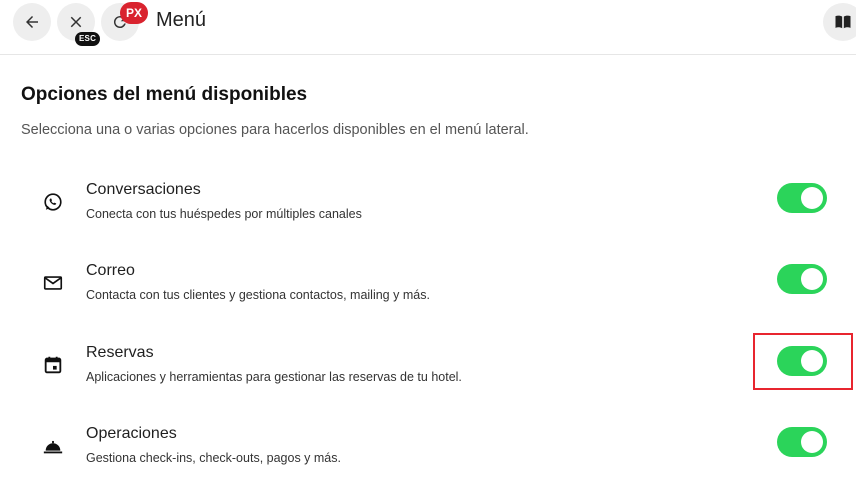 The width and height of the screenshot is (856, 496). Describe the element at coordinates (76, 22) in the screenshot. I see `close-icon` at that location.